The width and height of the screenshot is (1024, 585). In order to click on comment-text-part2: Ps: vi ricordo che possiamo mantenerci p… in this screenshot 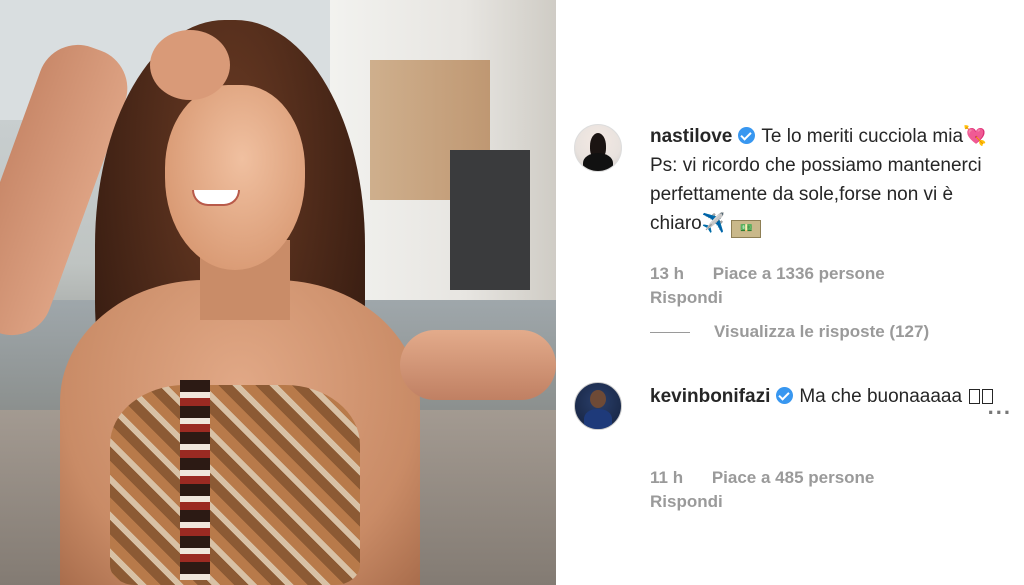, I will do `click(816, 194)`.